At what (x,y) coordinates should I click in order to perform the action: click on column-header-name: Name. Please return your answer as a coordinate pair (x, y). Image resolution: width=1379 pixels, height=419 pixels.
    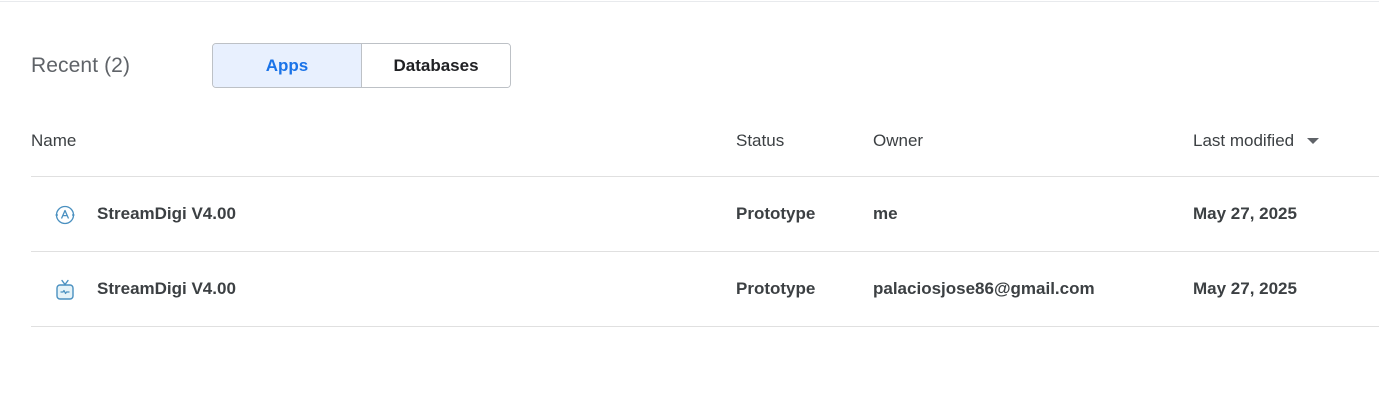
    Looking at the image, I should click on (53, 141).